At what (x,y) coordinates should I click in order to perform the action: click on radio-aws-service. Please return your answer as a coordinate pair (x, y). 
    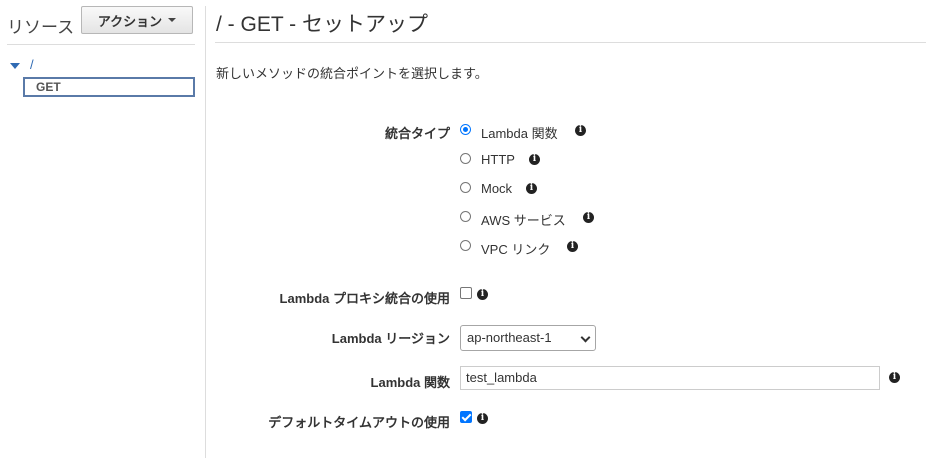
    Looking at the image, I should click on (465, 216).